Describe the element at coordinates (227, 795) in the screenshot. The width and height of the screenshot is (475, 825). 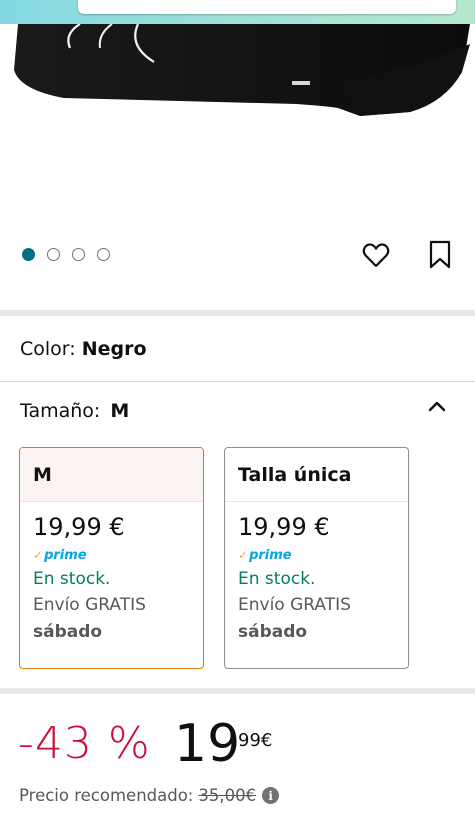
I see `list-price-value: 35,00€` at that location.